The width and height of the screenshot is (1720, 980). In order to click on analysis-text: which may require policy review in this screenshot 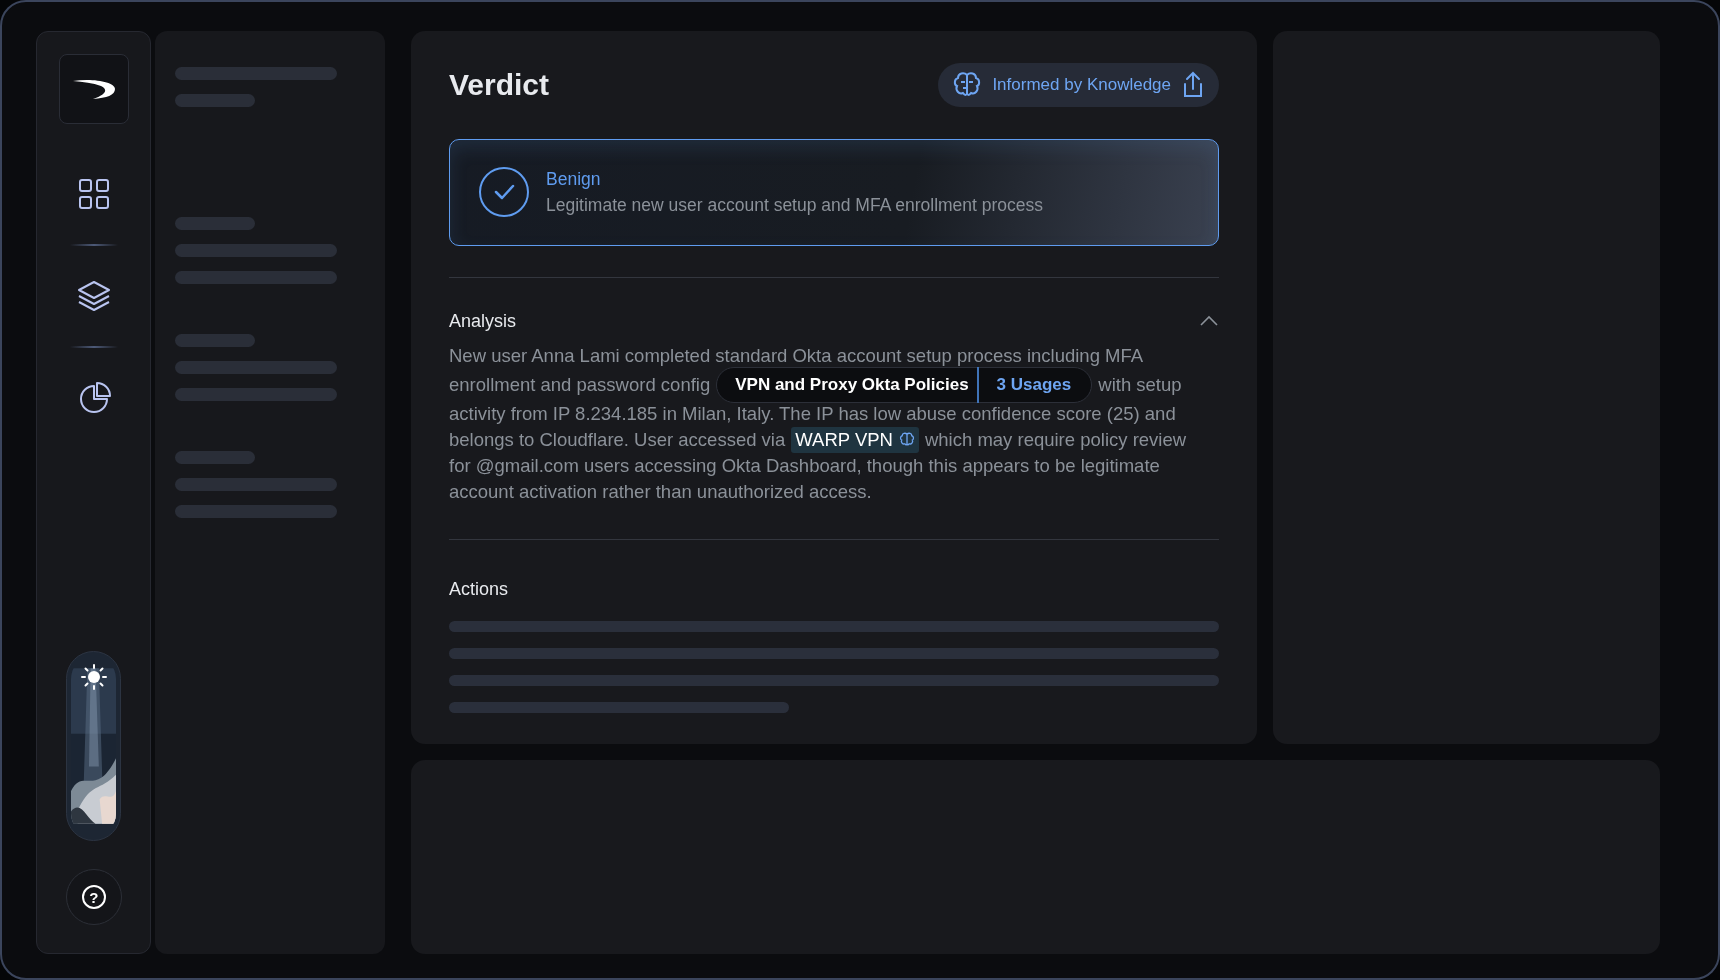, I will do `click(1055, 439)`.